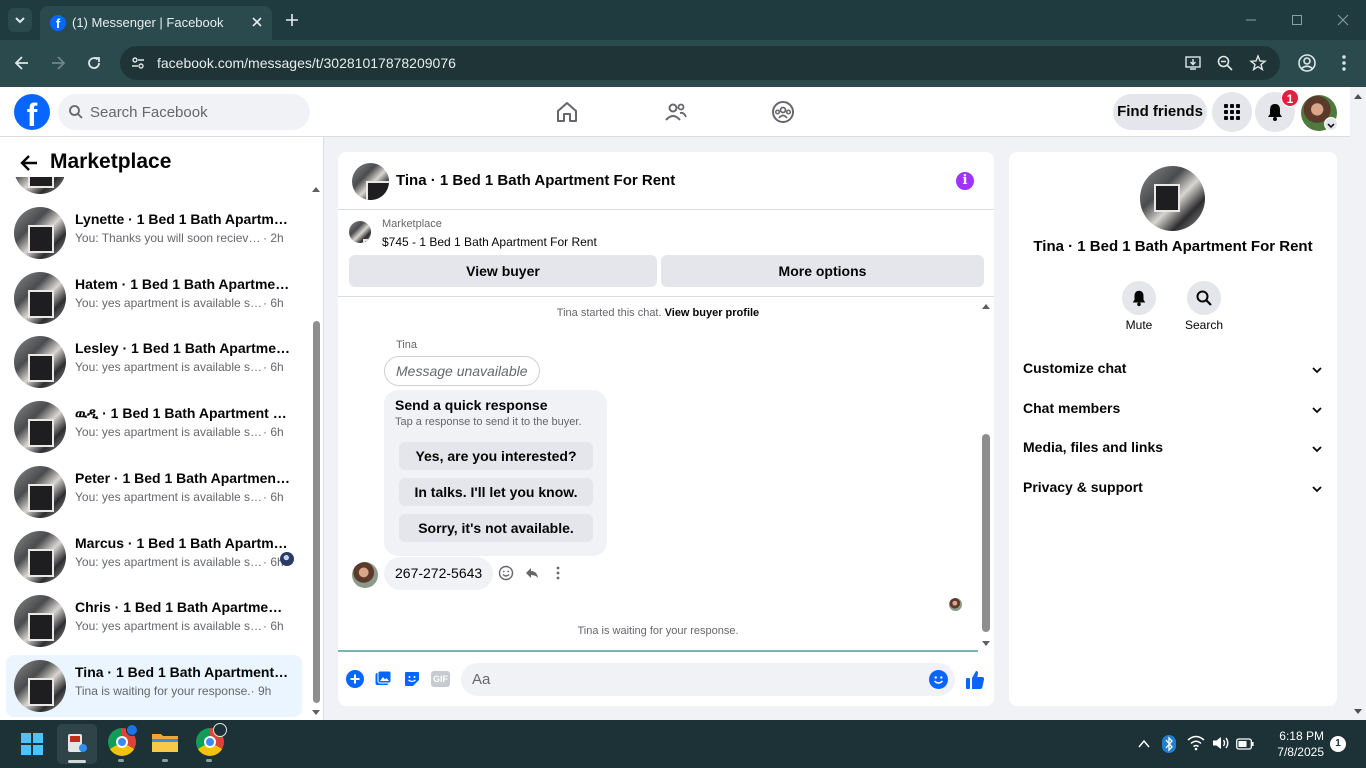 This screenshot has height=768, width=1366. What do you see at coordinates (1331, 124) in the screenshot?
I see `account-chevron-icon` at bounding box center [1331, 124].